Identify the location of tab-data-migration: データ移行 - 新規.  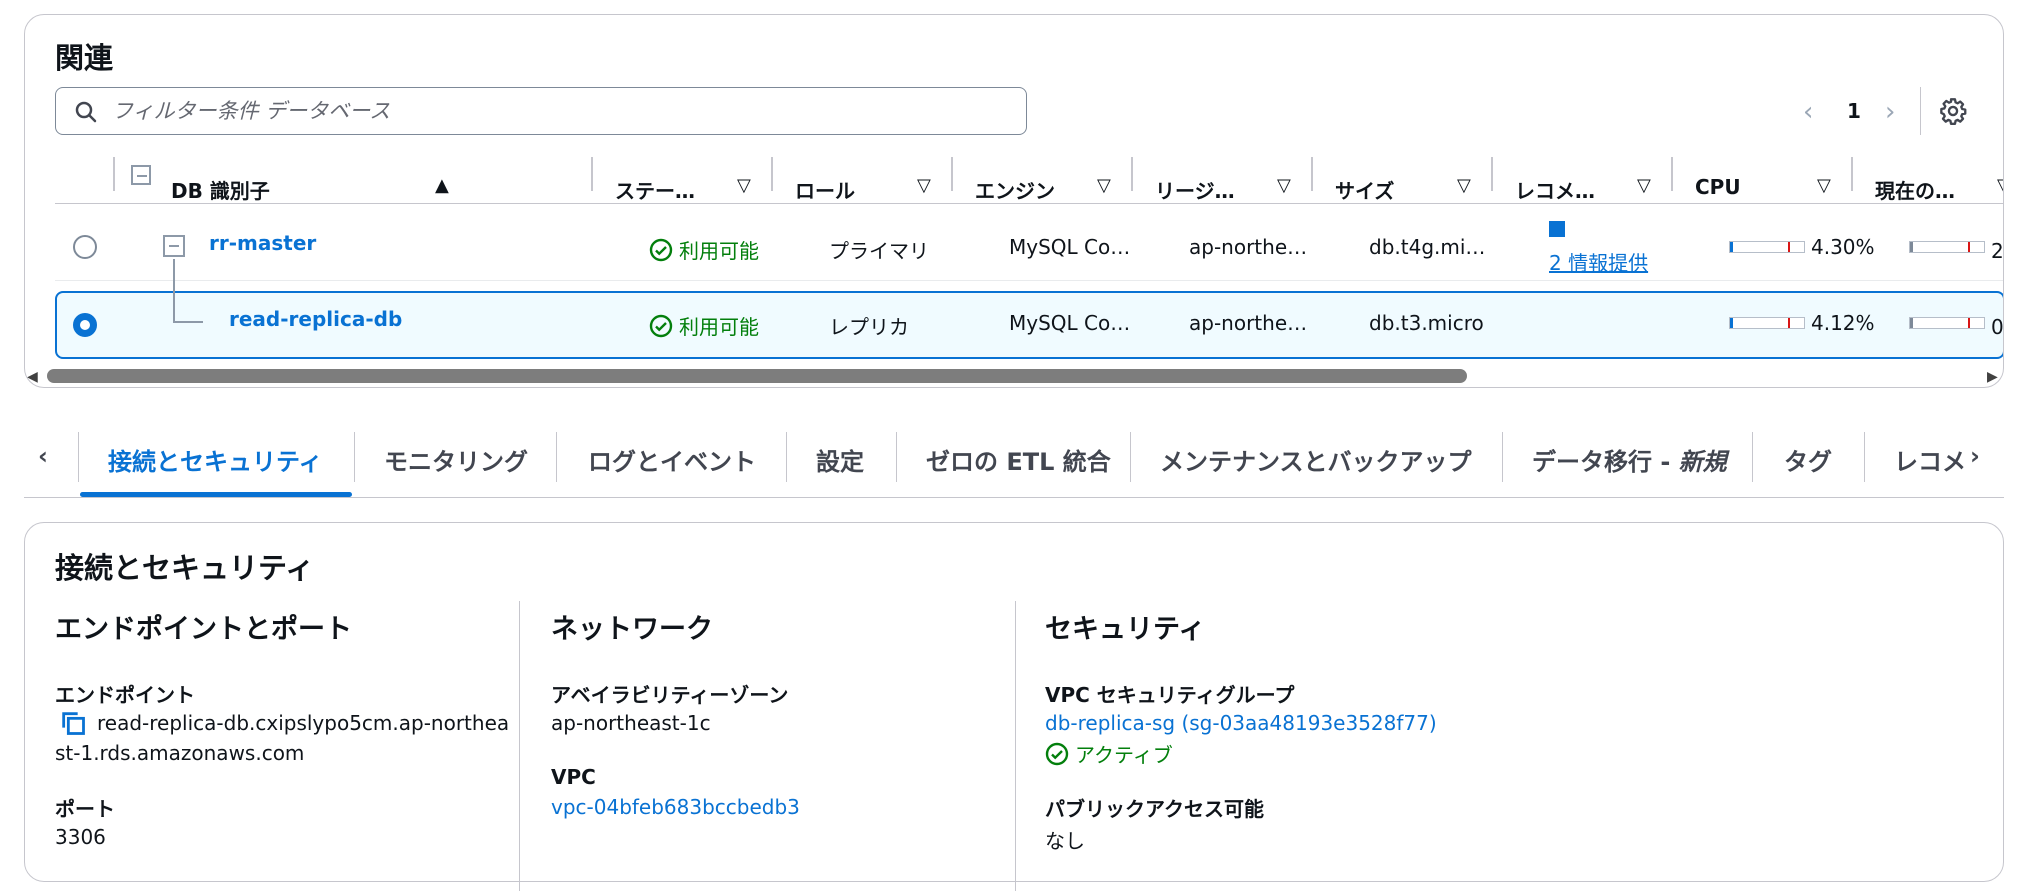
(1629, 459).